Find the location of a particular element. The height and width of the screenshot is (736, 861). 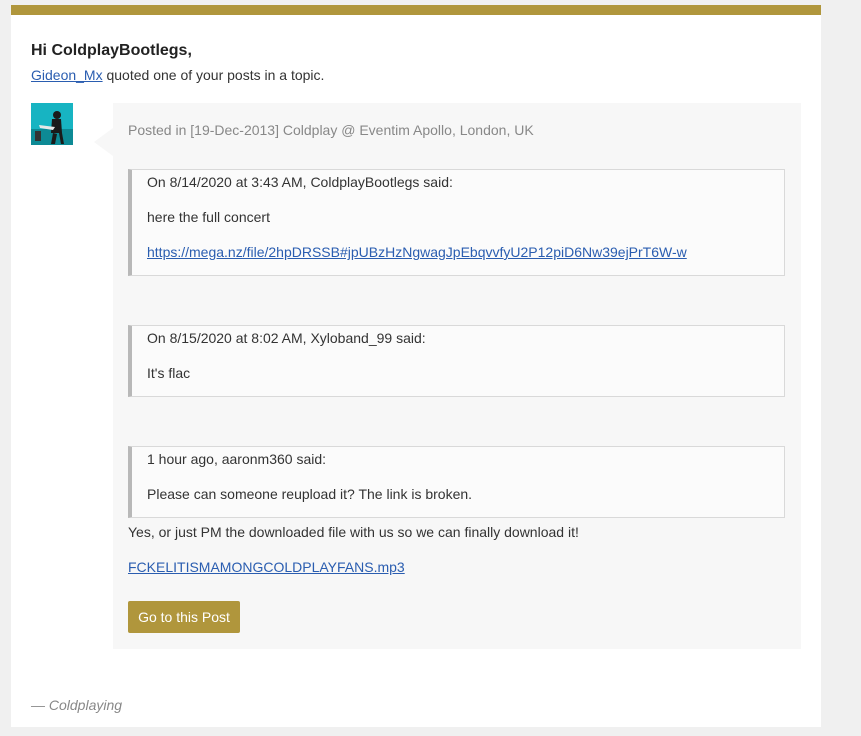

signature: — Coldplaying is located at coordinates (77, 705).